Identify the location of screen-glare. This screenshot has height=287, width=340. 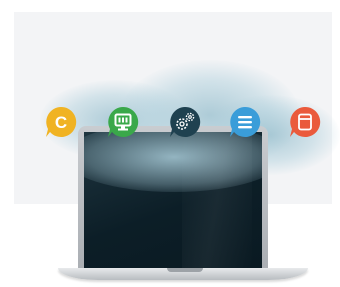
(217, 200).